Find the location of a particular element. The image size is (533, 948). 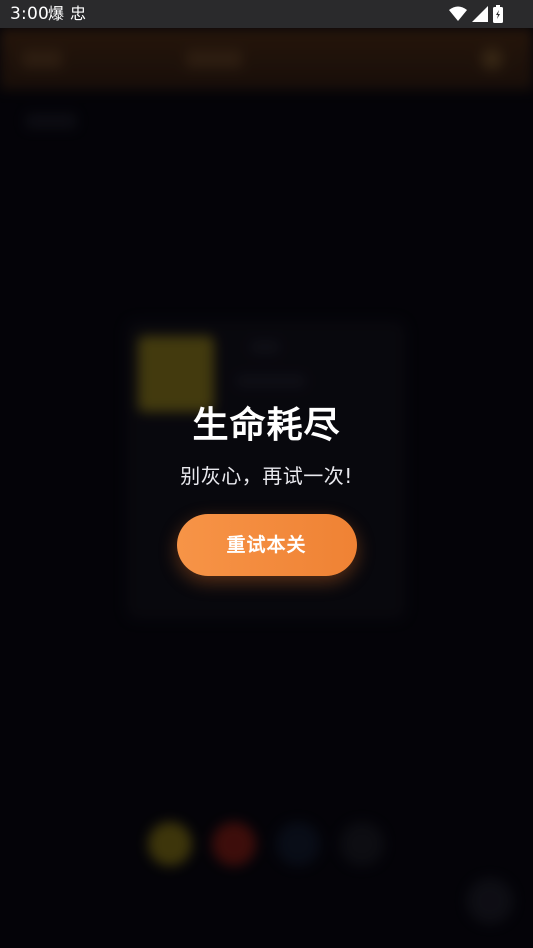

status-bar: 3:00 爆 忠 is located at coordinates (266, 14).